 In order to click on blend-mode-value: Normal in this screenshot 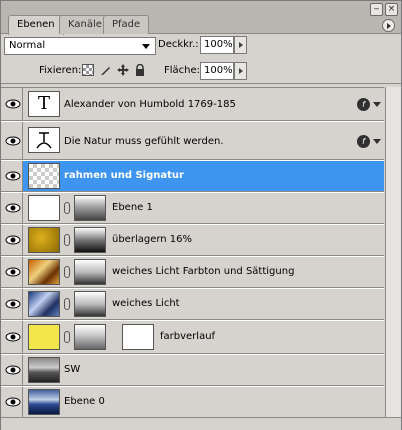, I will do `click(27, 45)`.